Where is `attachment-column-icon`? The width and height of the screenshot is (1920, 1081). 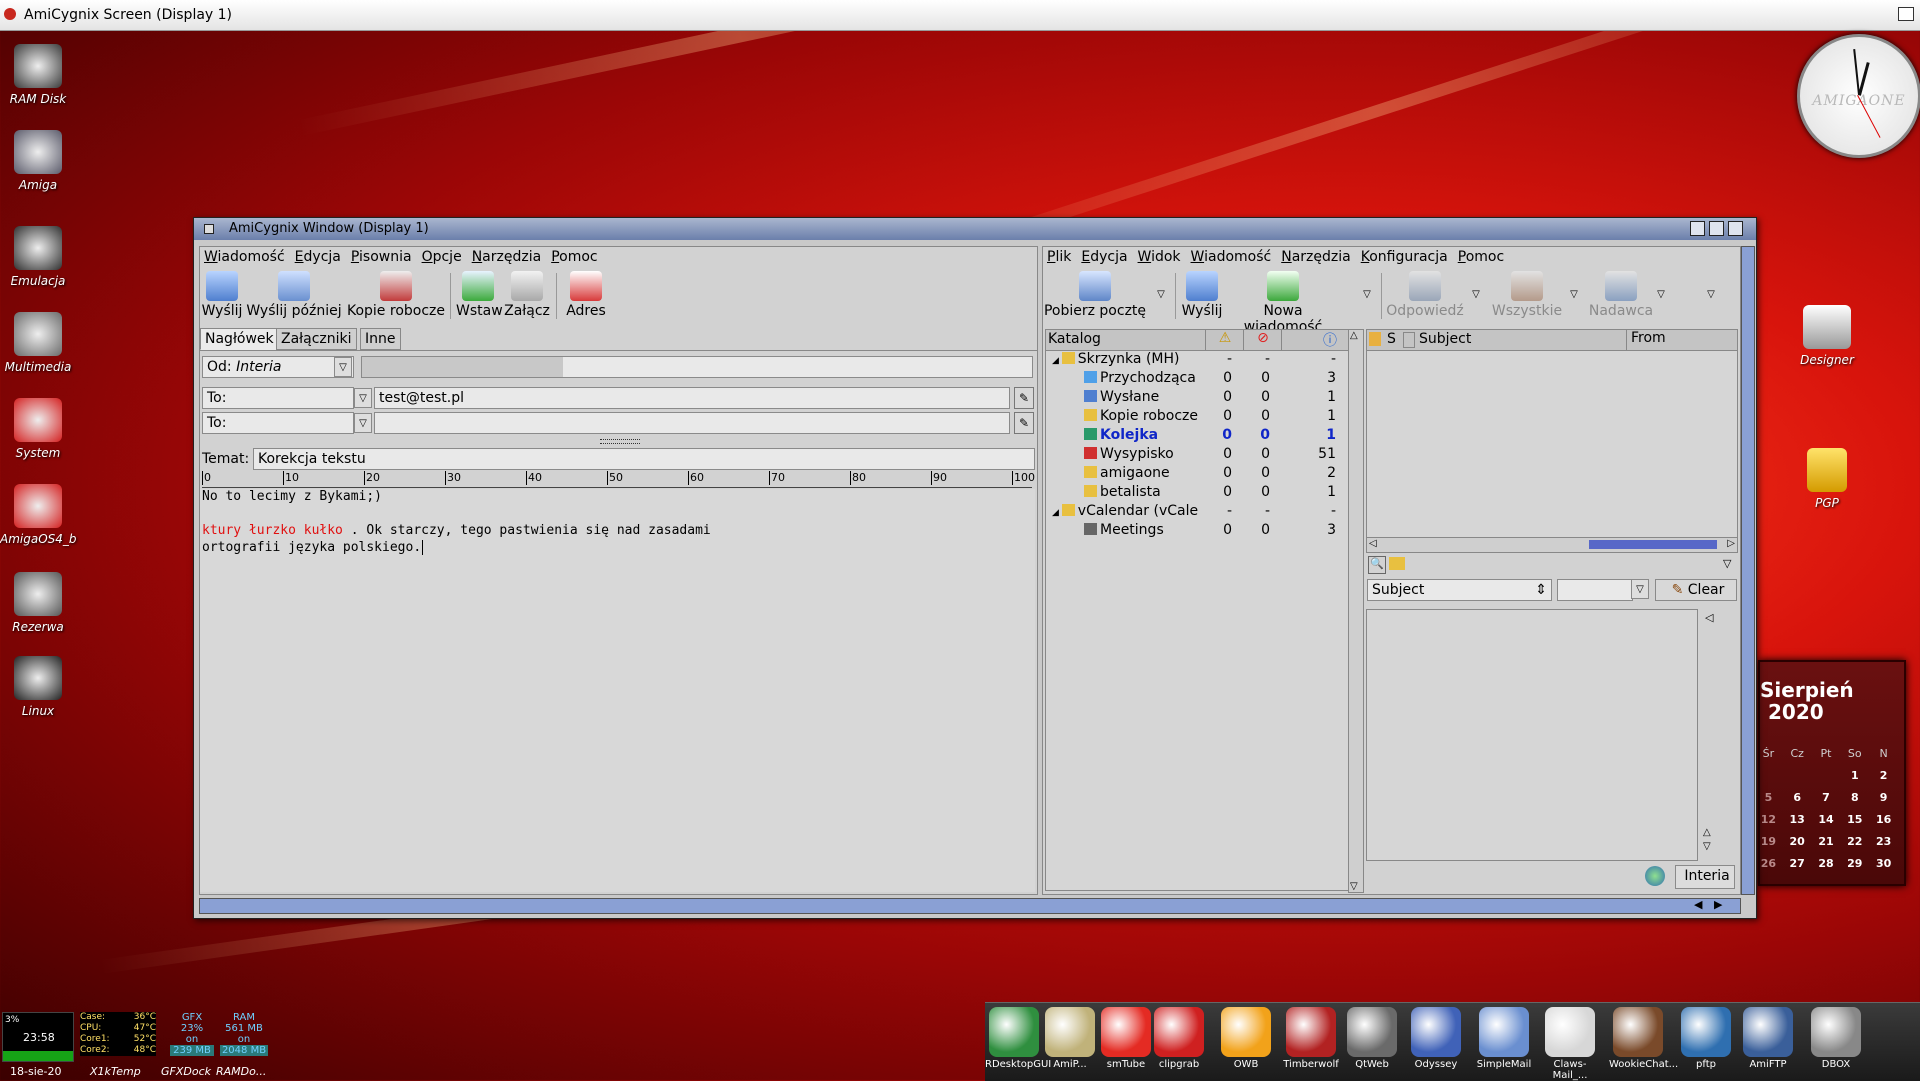
attachment-column-icon is located at coordinates (1409, 340).